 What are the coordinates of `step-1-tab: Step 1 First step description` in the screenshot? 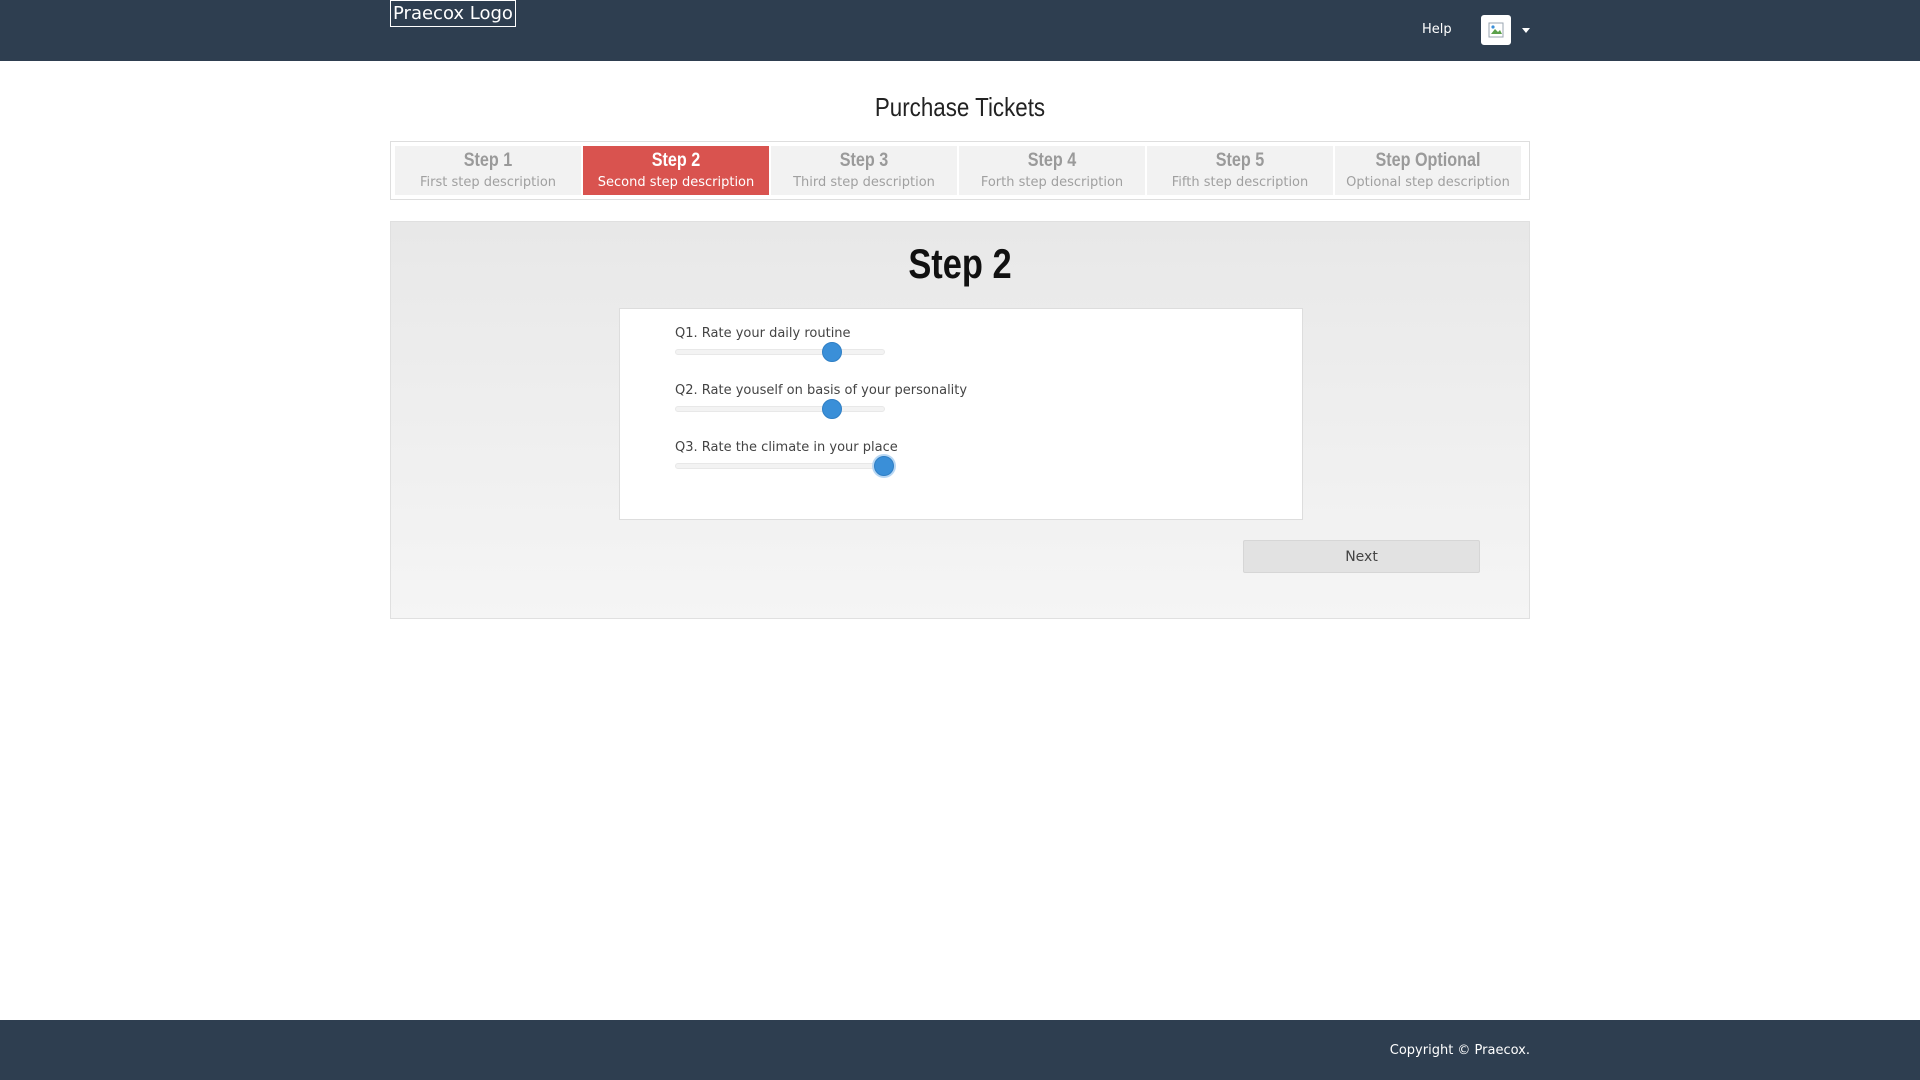 It's located at (488, 170).